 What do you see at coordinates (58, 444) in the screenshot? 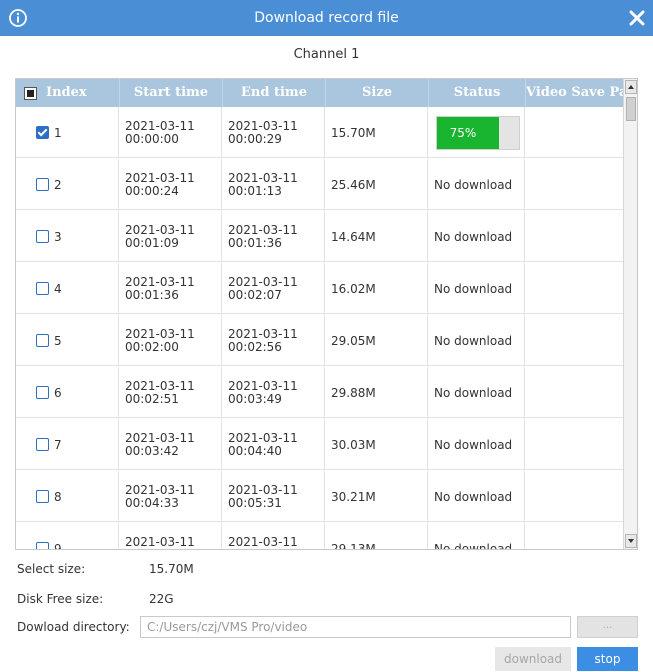
I see `row-index: 7` at bounding box center [58, 444].